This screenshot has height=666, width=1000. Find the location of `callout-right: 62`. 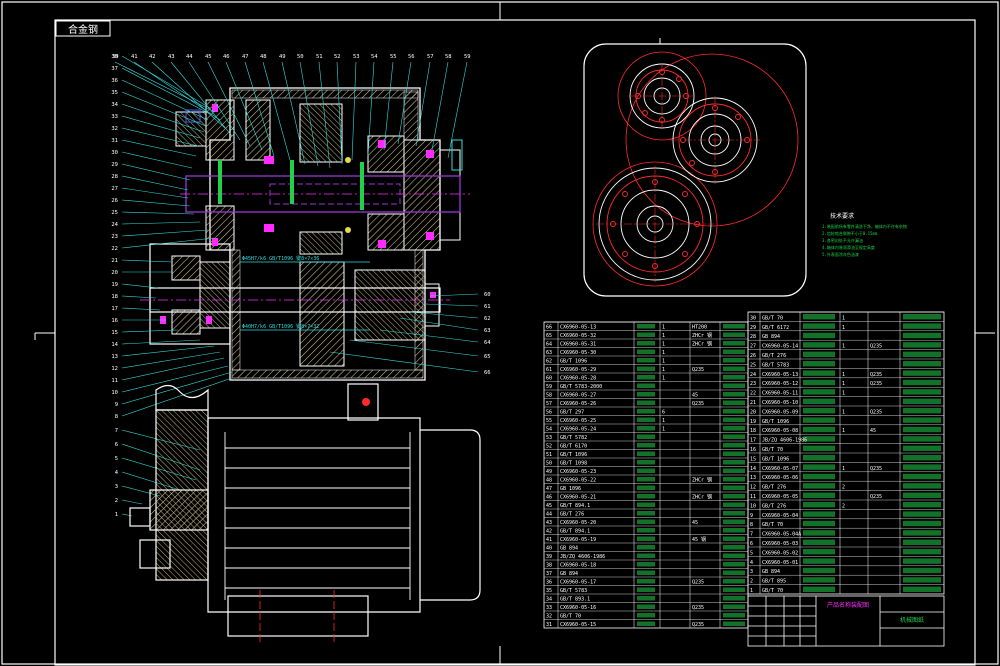

callout-right: 62 is located at coordinates (487, 319).